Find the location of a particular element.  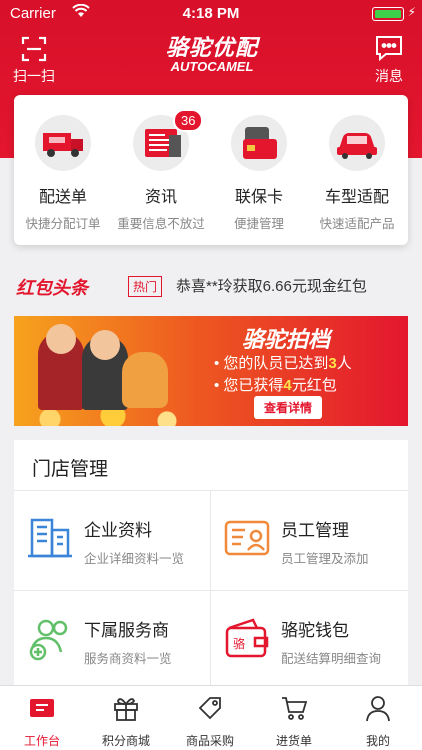

banner-line-members: • 您的队员已达到3人 is located at coordinates (283, 362).